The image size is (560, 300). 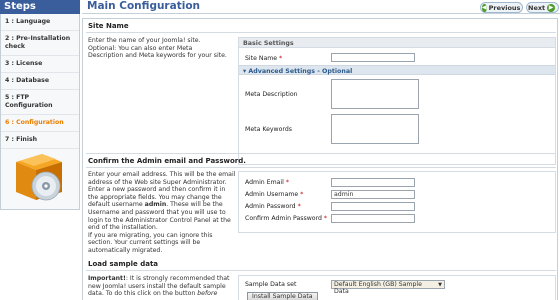 What do you see at coordinates (271, 284) in the screenshot?
I see `sample-data-set-label: Sample Data set` at bounding box center [271, 284].